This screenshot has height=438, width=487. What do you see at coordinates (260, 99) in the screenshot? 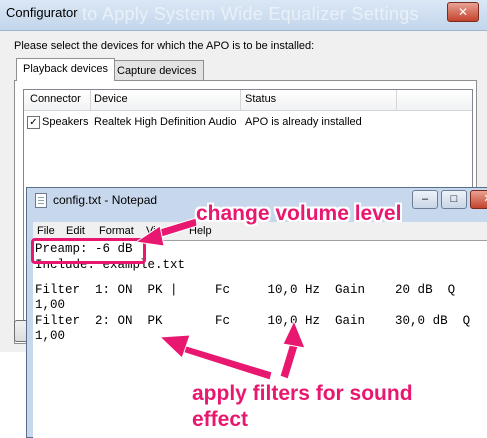
I see `column-status: Status` at bounding box center [260, 99].